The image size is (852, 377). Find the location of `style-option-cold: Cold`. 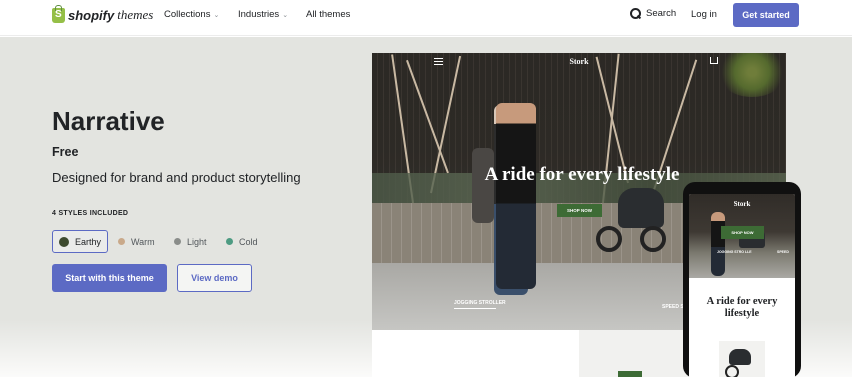

style-option-cold: Cold is located at coordinates (242, 241).